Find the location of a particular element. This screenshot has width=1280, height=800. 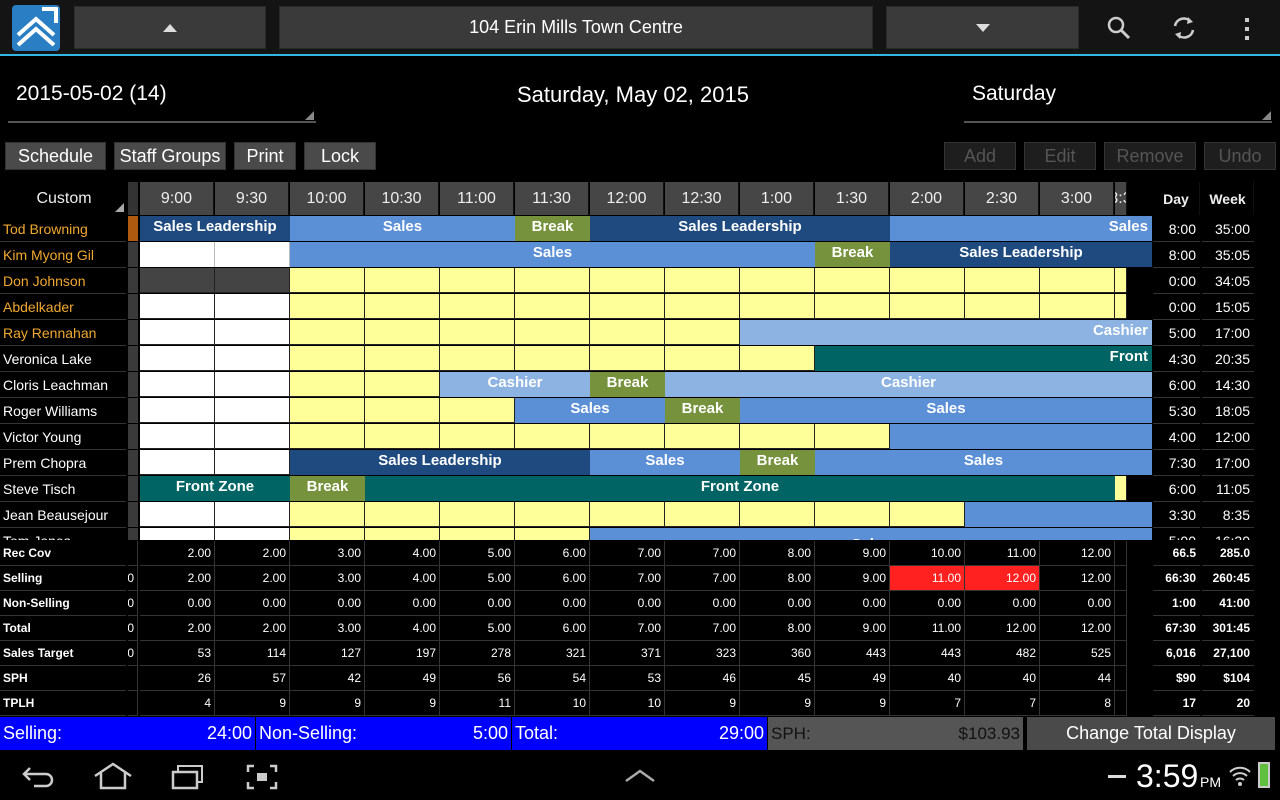

employee-name: Cloris Leachman is located at coordinates (63, 385).